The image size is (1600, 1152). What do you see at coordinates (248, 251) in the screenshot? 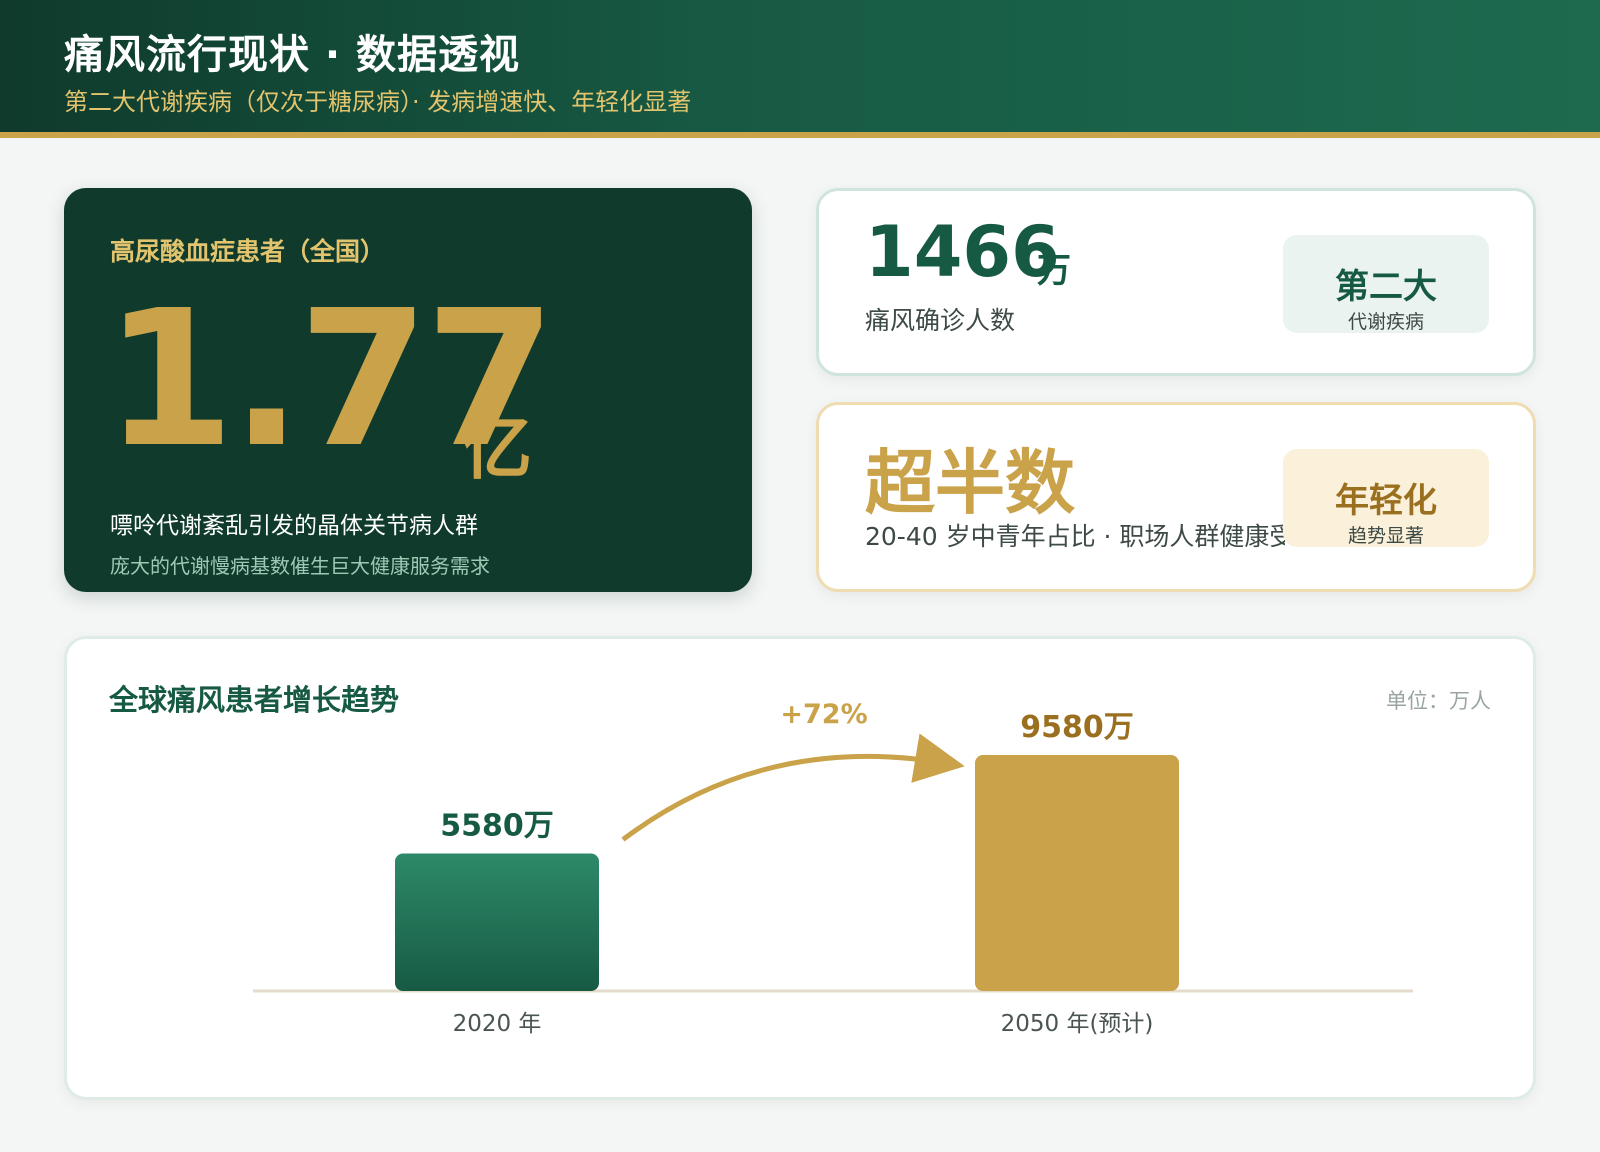
I see `hero-label: 高尿酸血症患者（全国）` at bounding box center [248, 251].